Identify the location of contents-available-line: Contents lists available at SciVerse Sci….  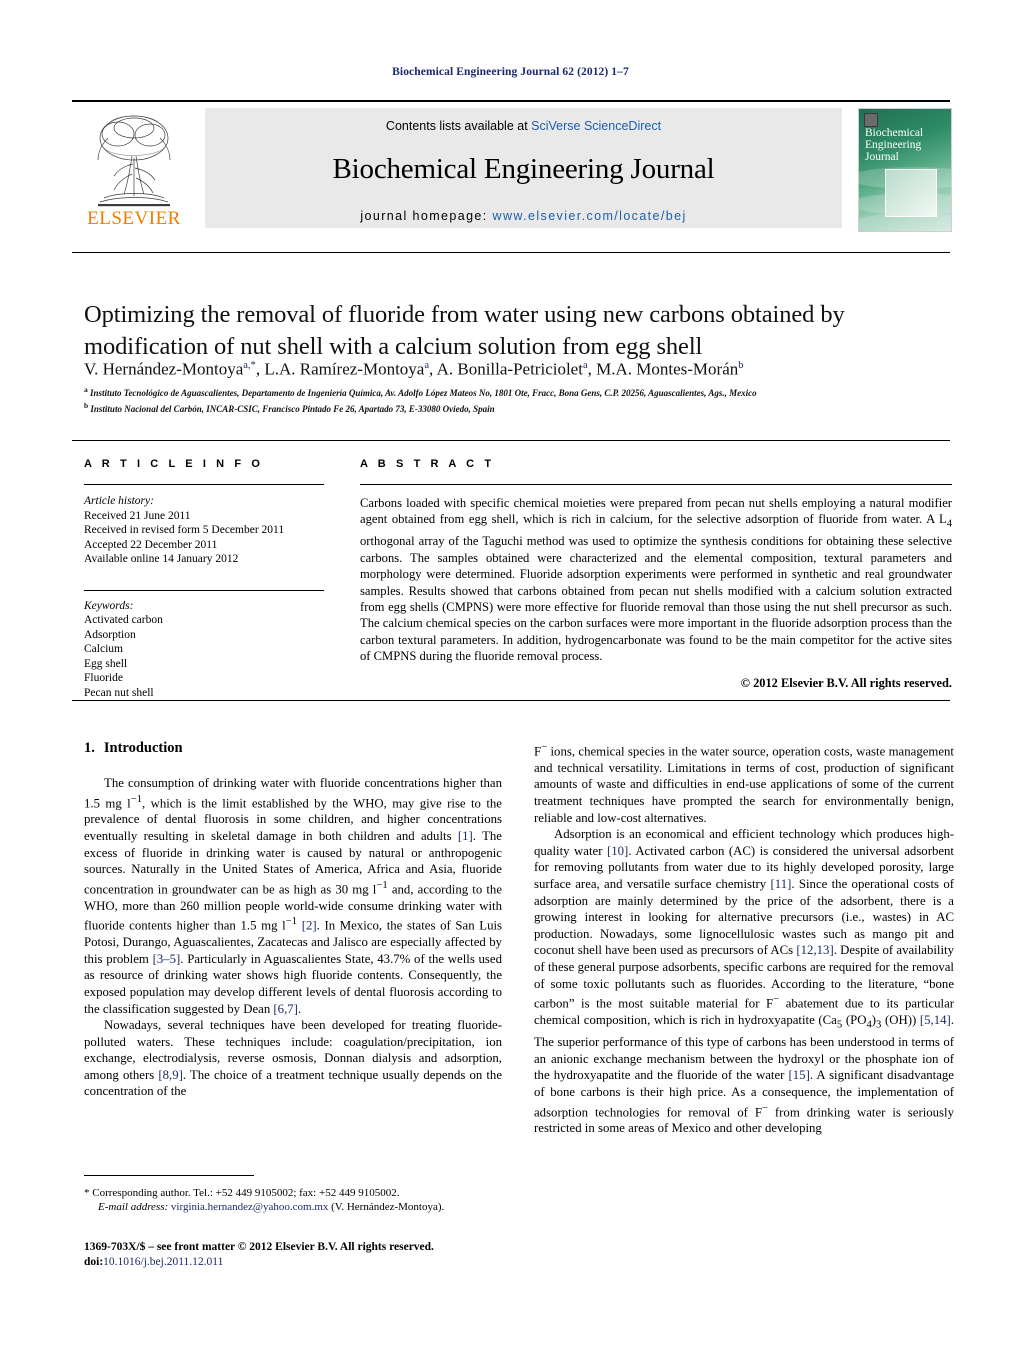
(523, 126).